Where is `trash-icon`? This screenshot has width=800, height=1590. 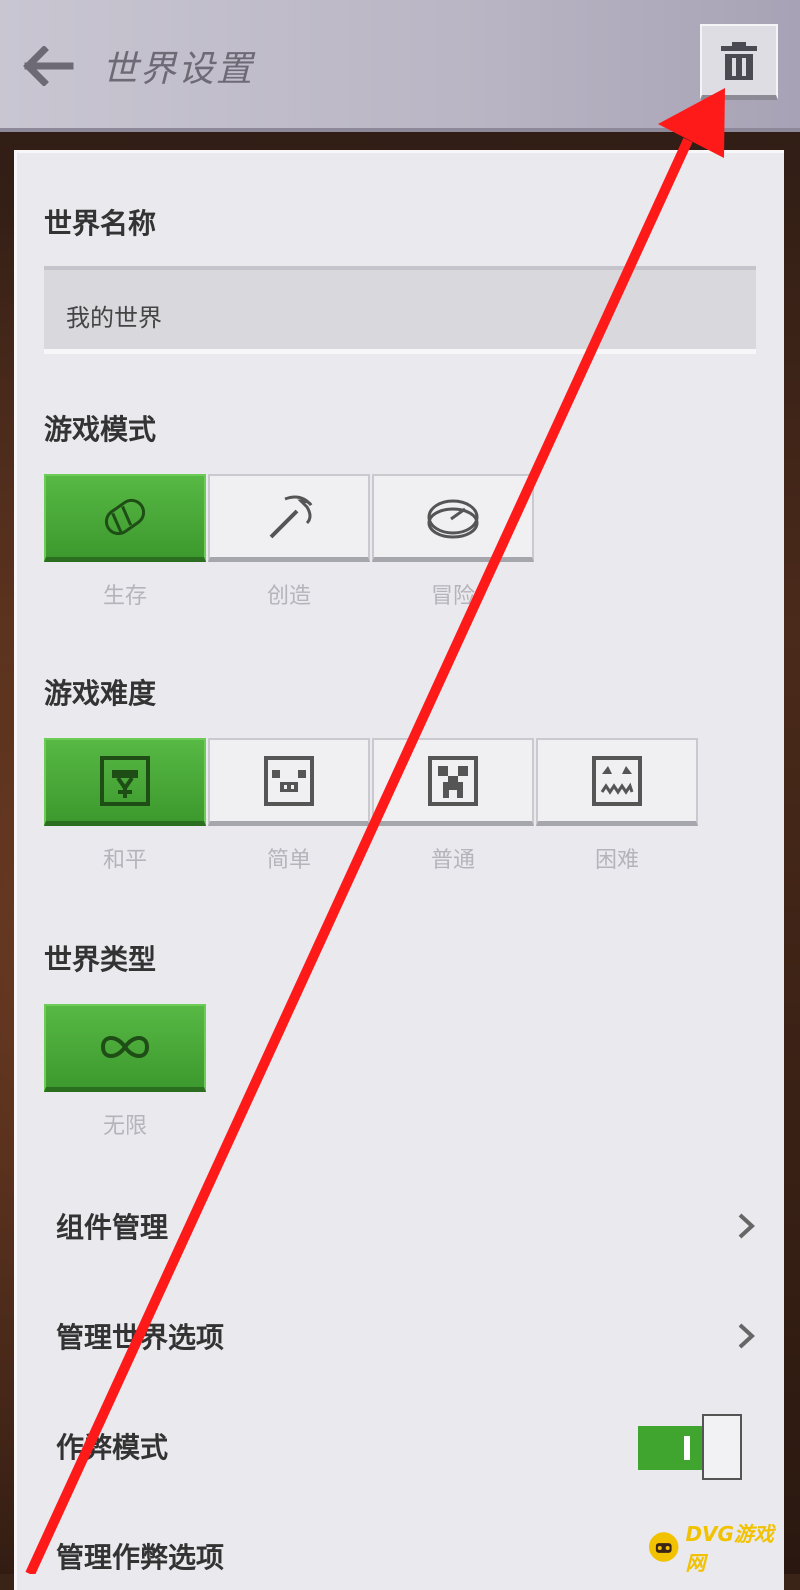
trash-icon is located at coordinates (739, 60).